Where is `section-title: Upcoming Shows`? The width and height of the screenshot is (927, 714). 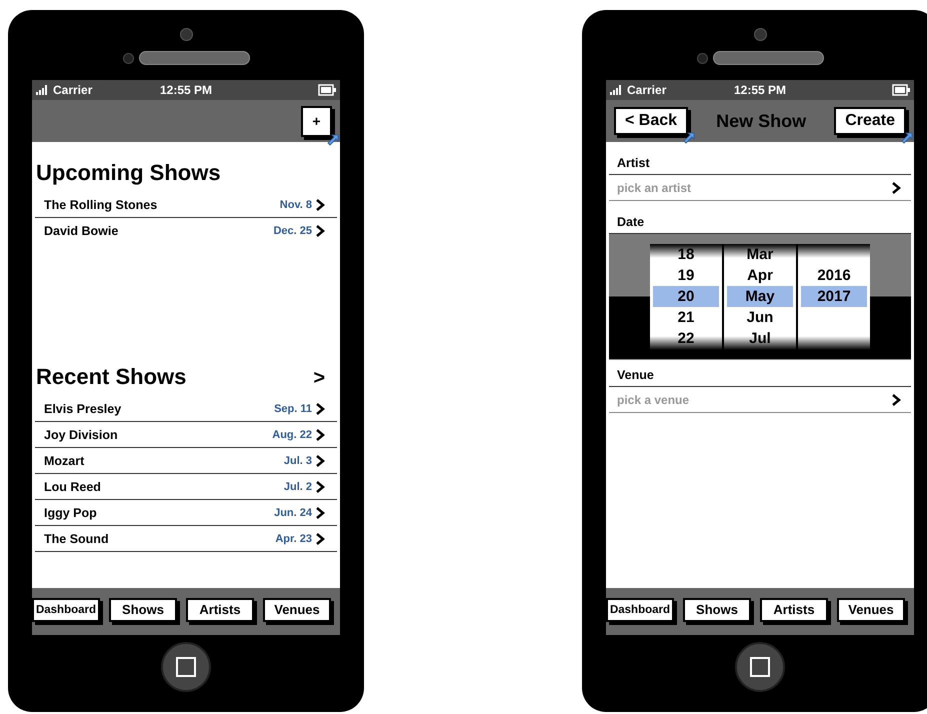
section-title: Upcoming Shows is located at coordinates (128, 173).